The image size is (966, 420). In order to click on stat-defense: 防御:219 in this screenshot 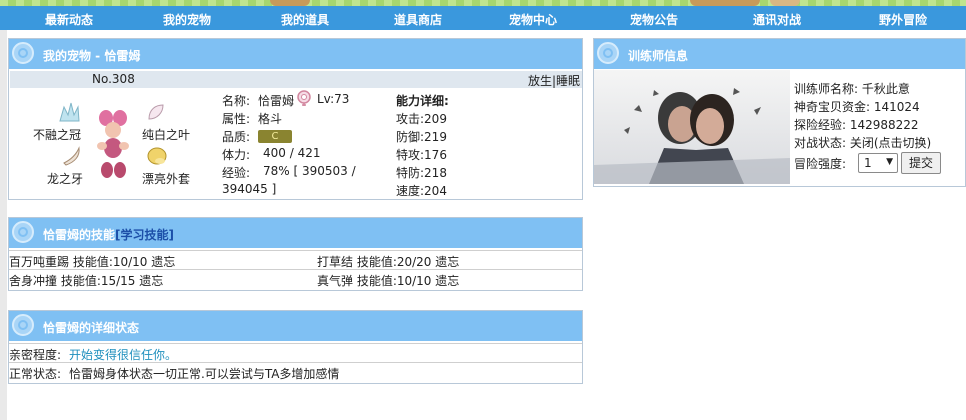, I will do `click(421, 137)`.